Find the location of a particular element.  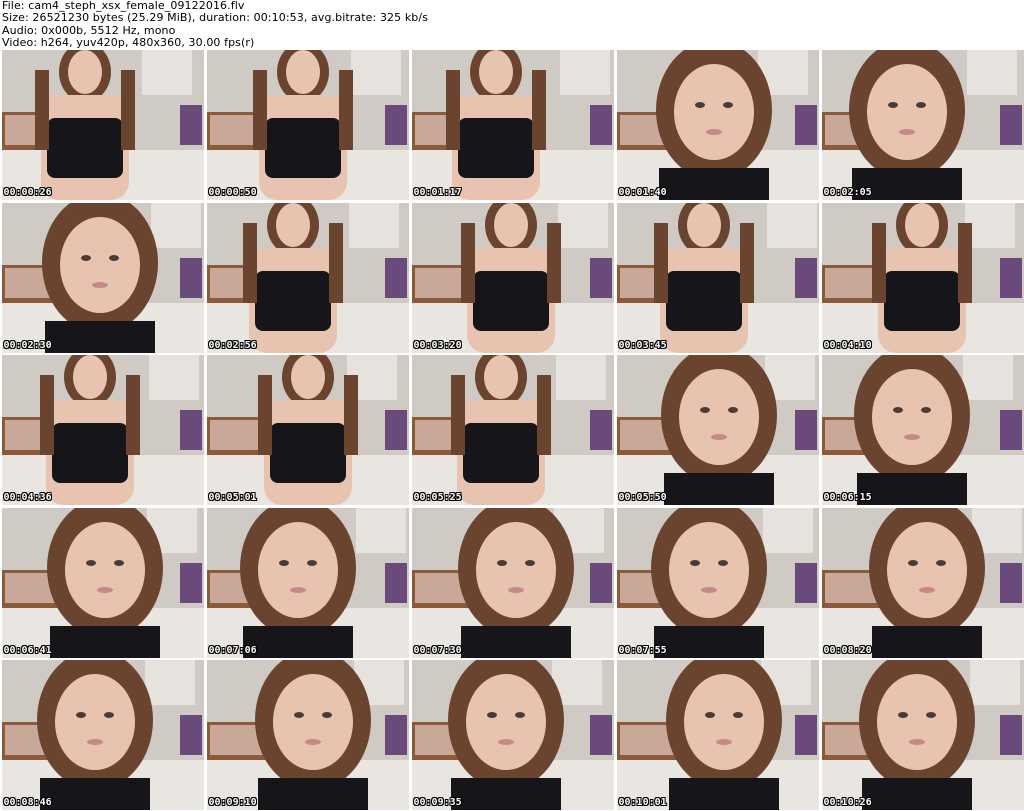

frame-timestamp: 00:07:55 is located at coordinates (642, 650).